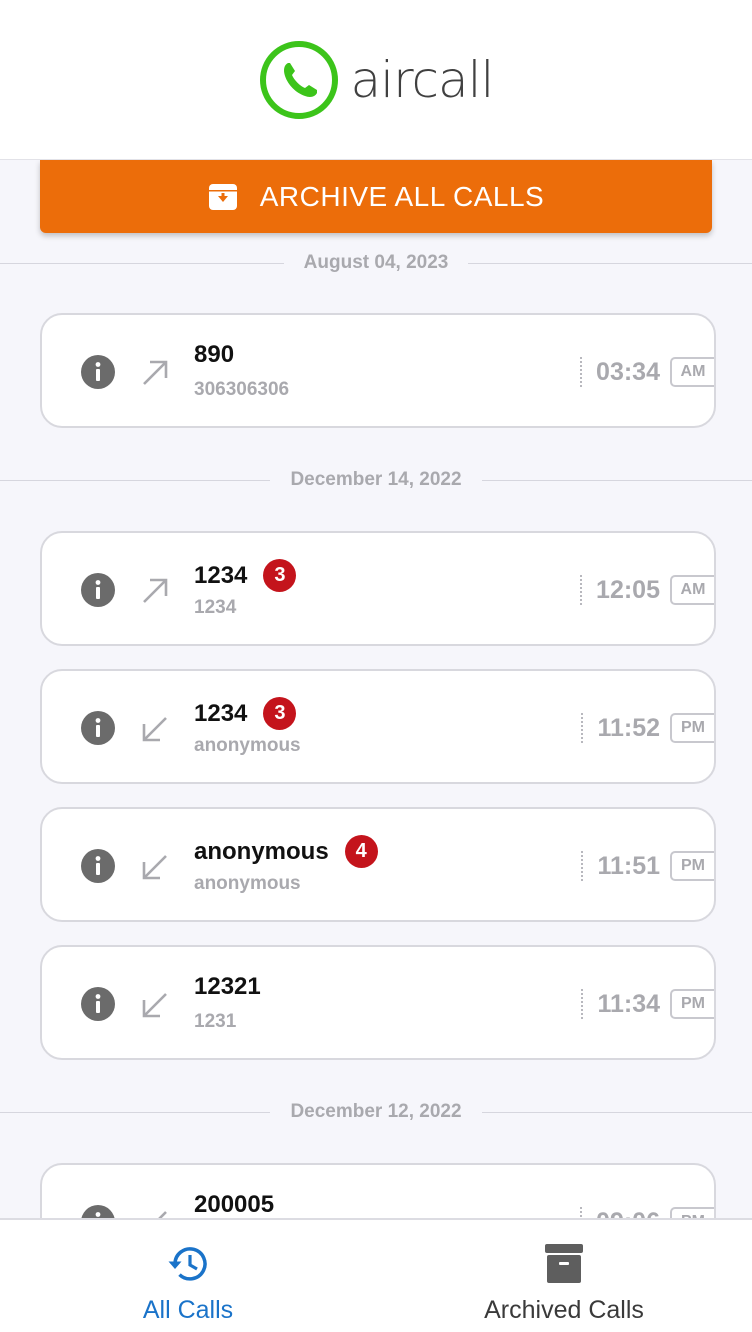 This screenshot has height=1332, width=752. What do you see at coordinates (222, 196) in the screenshot?
I see `archive-box-download-icon` at bounding box center [222, 196].